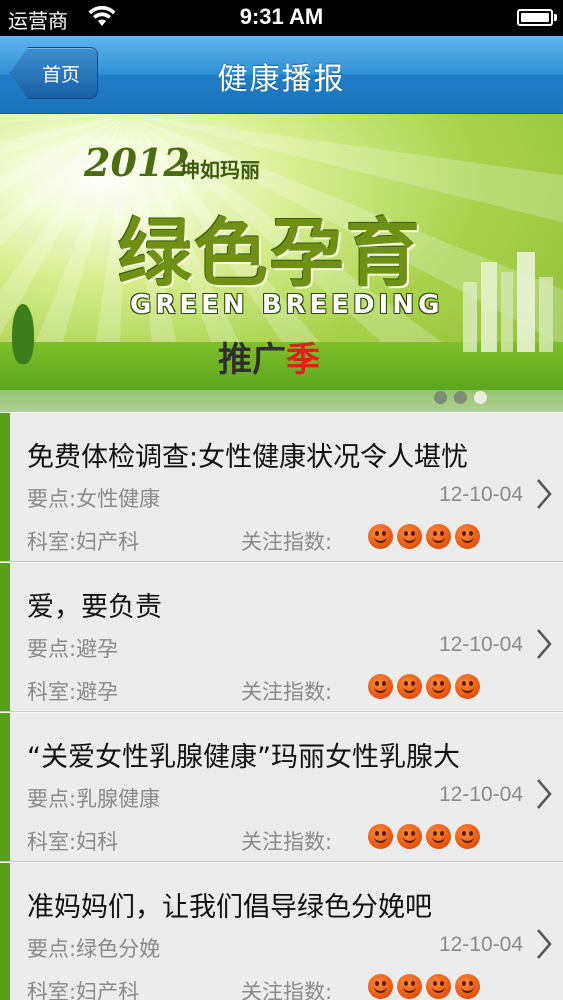  I want to click on banner-subtitle: GREEN BREEDING, so click(287, 305).